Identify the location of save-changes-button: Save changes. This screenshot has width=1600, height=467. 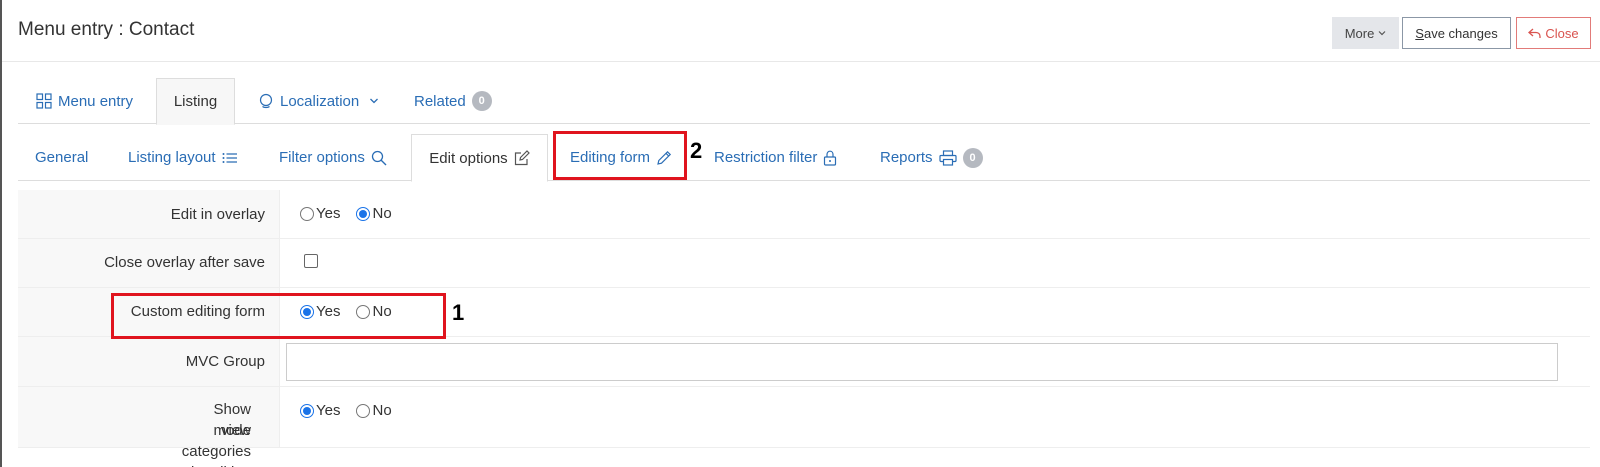
(1456, 33).